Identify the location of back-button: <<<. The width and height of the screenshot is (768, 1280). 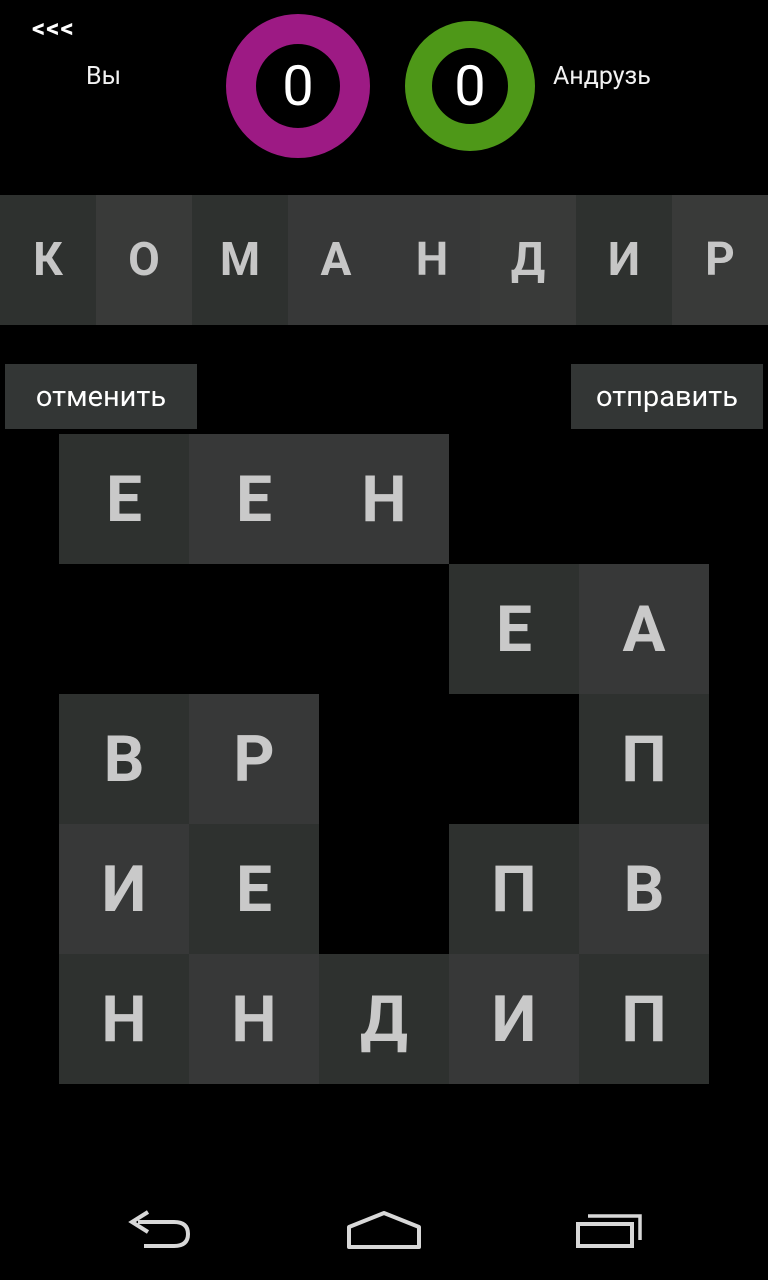
(53, 29).